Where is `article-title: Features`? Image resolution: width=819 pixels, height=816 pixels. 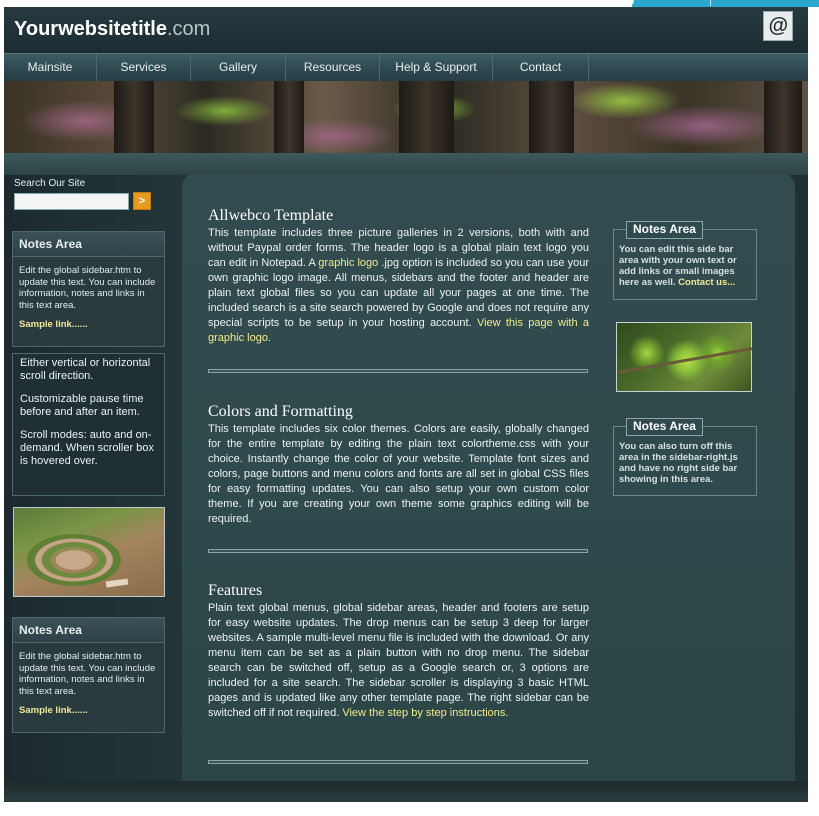
article-title: Features is located at coordinates (235, 590).